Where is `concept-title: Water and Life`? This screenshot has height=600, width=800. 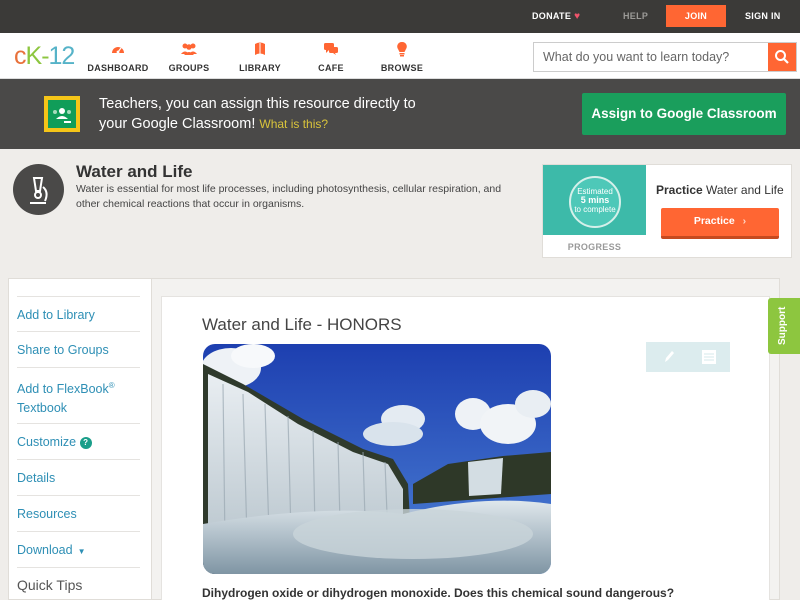 concept-title: Water and Life is located at coordinates (134, 171).